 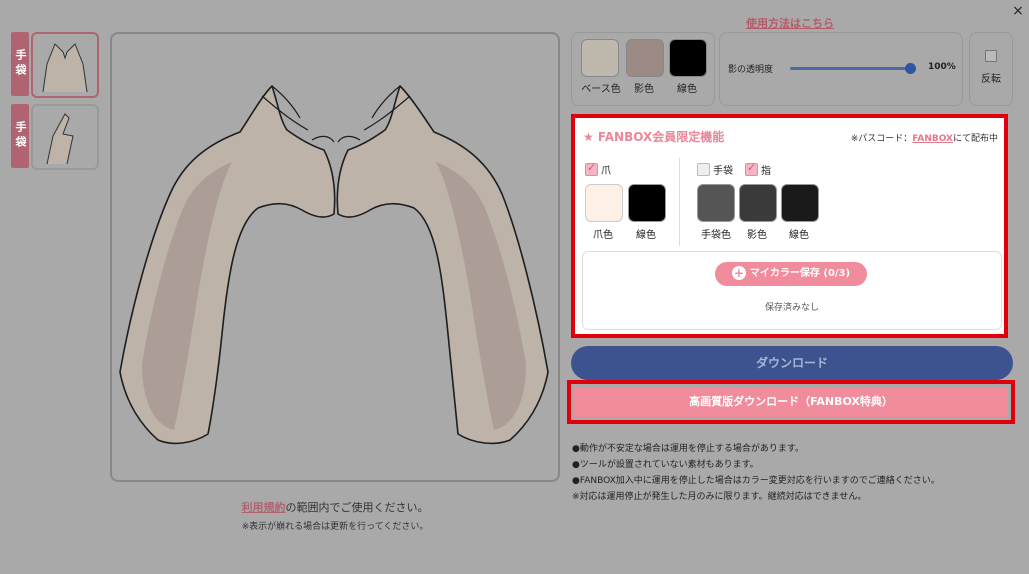 What do you see at coordinates (799, 235) in the screenshot?
I see `glove-line-color-label: 線色` at bounding box center [799, 235].